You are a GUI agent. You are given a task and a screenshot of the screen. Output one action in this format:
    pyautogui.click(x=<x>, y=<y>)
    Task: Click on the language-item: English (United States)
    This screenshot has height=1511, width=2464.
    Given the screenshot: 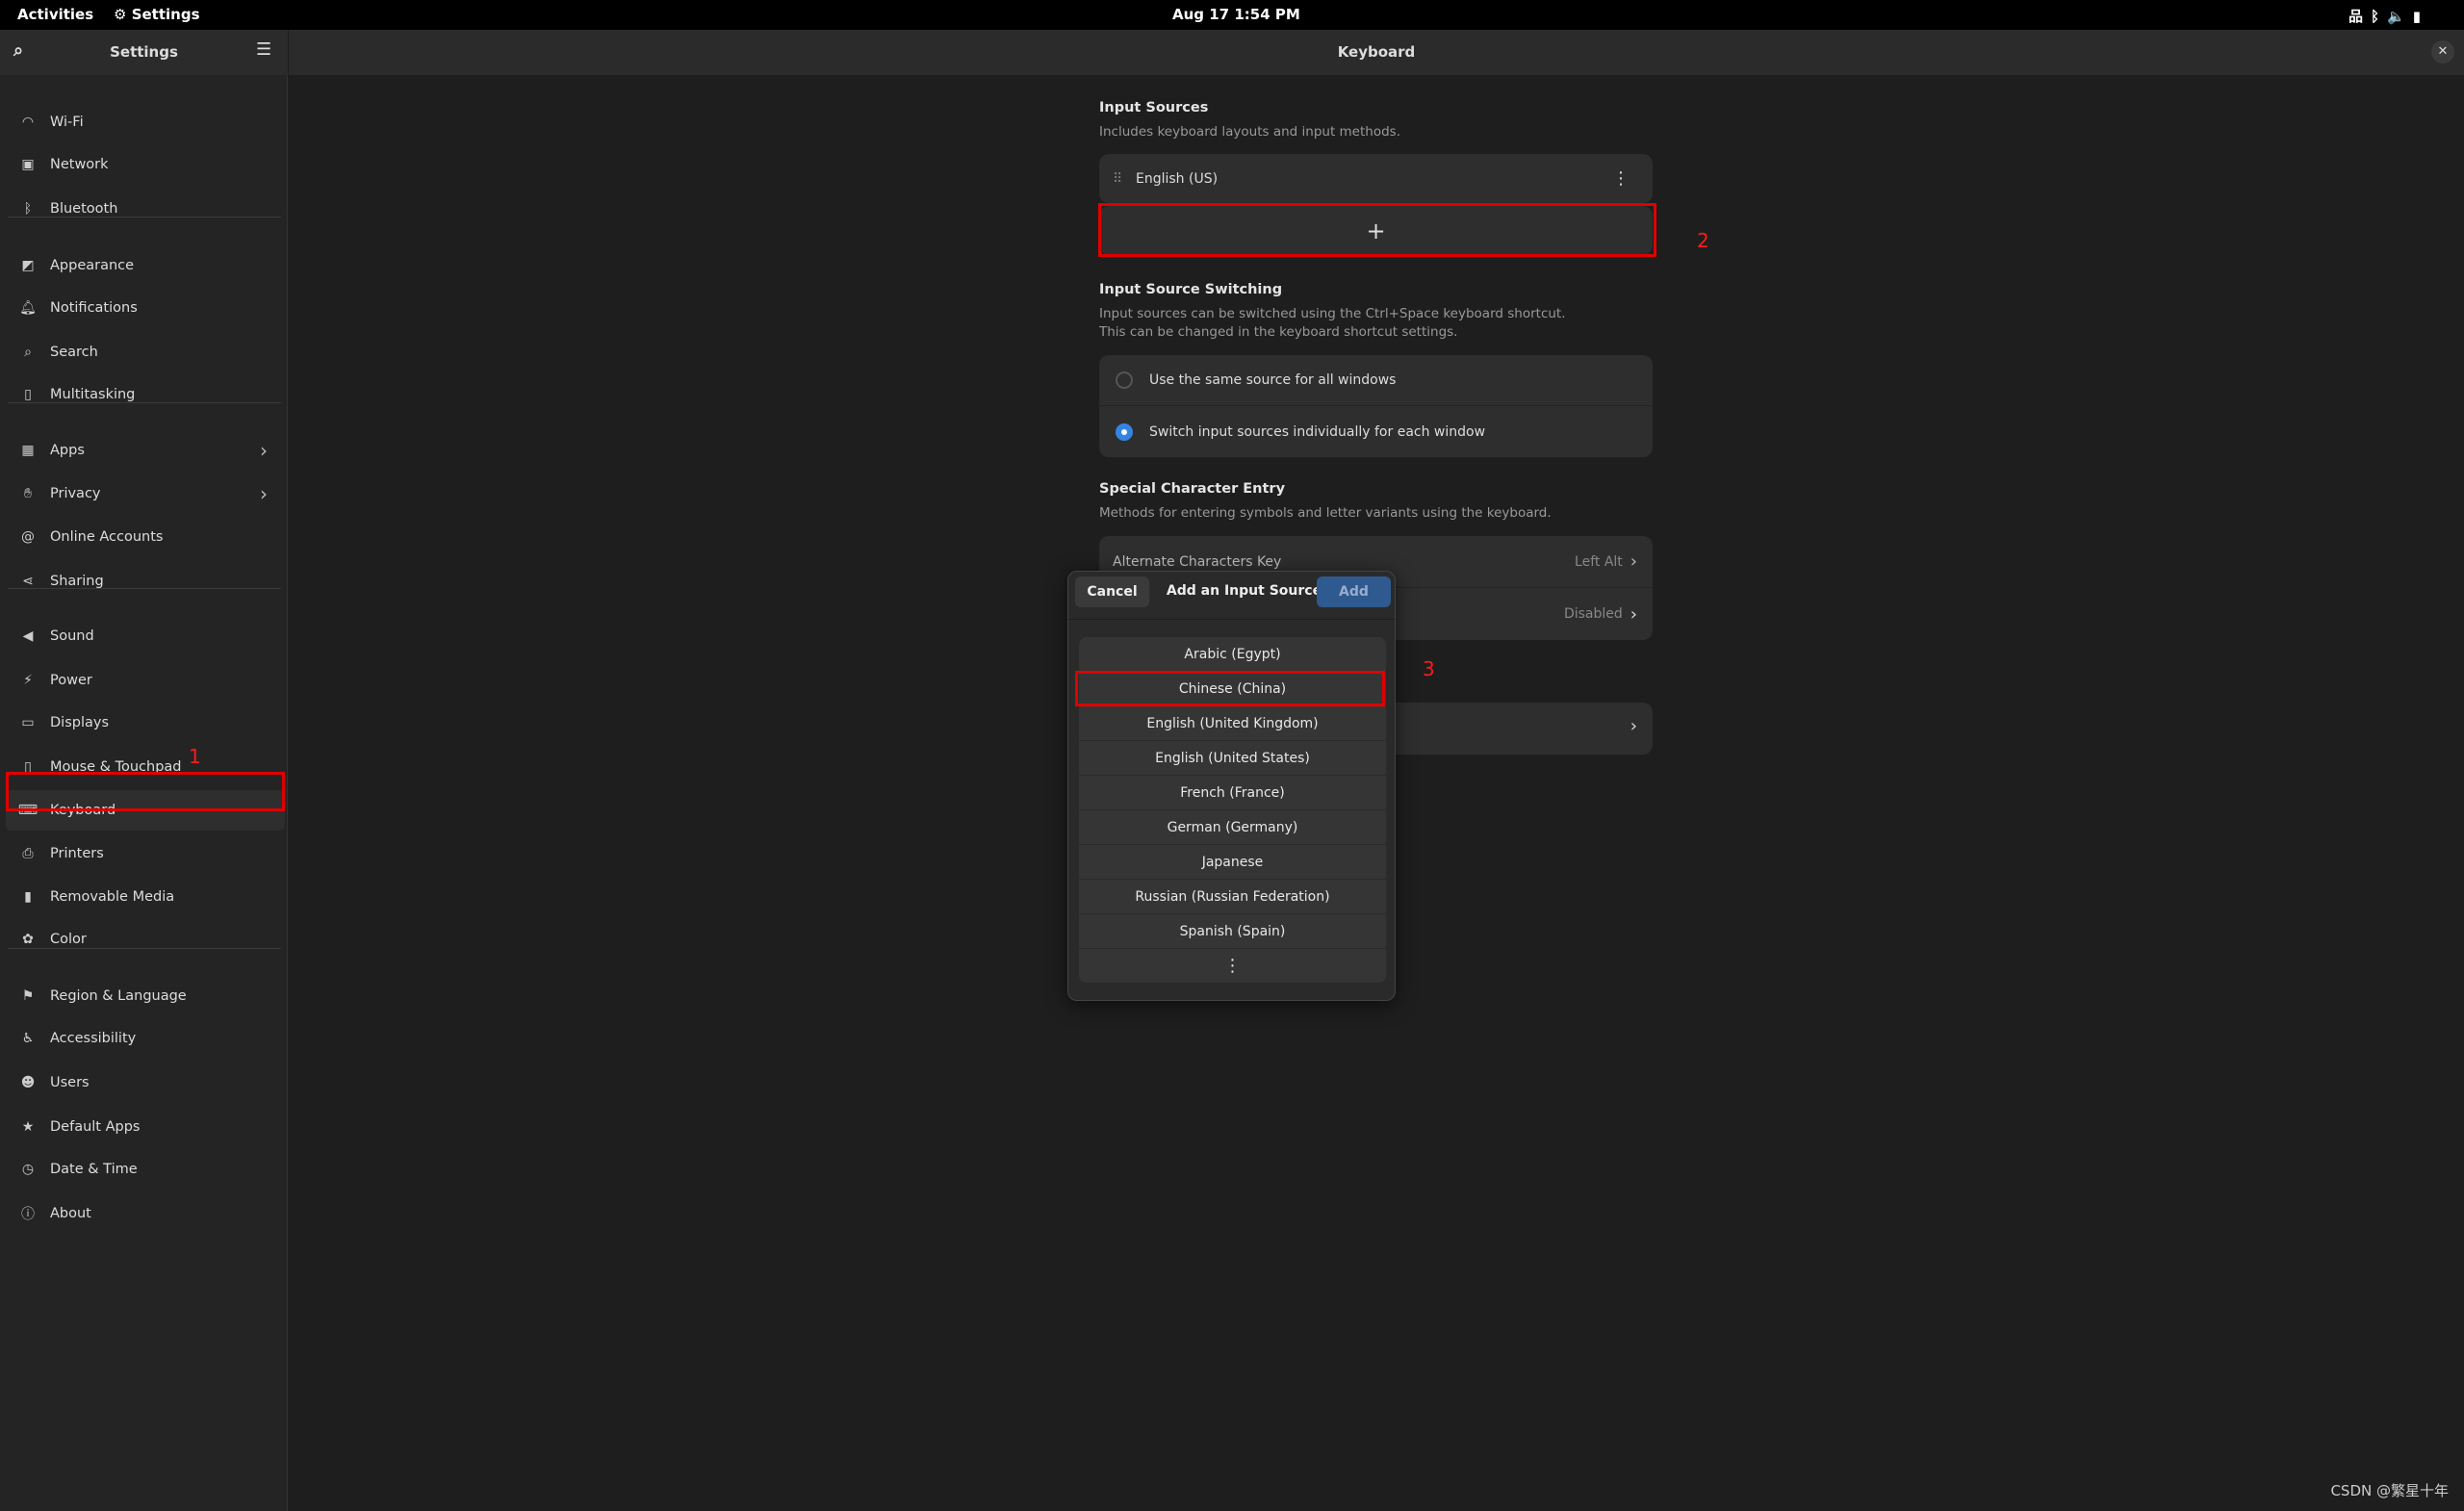 What is the action you would take?
    pyautogui.click(x=1232, y=758)
    